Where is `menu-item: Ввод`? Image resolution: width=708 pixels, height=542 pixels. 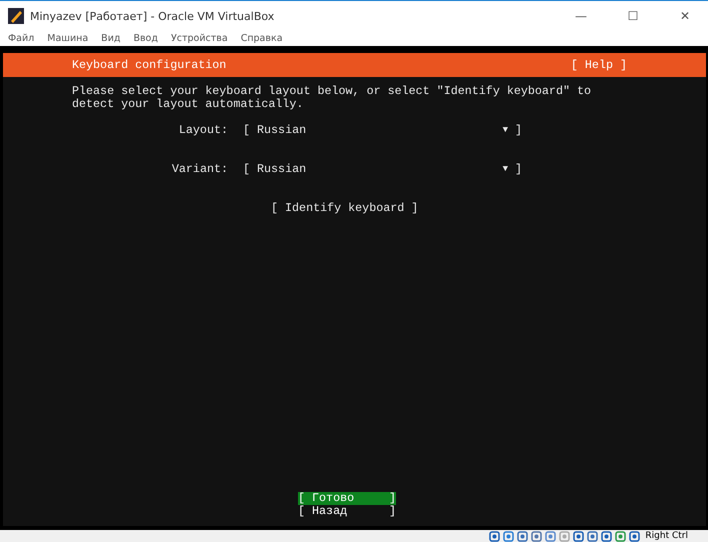
menu-item: Ввод is located at coordinates (145, 38).